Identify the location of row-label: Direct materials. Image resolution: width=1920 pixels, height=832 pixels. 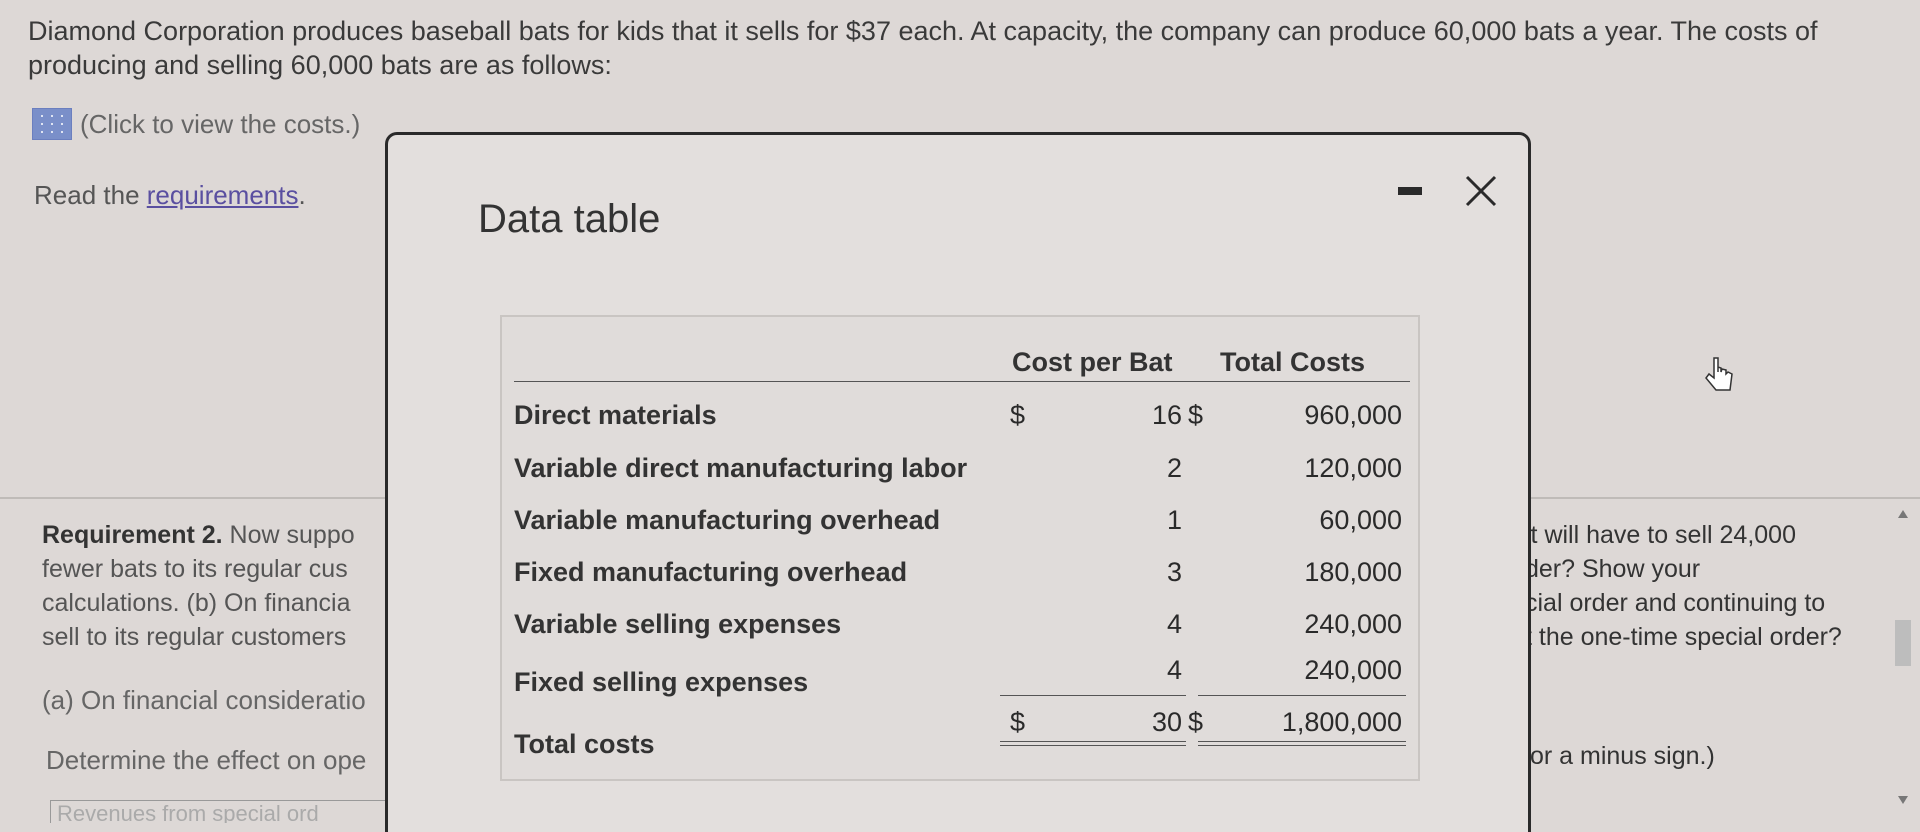
(615, 415).